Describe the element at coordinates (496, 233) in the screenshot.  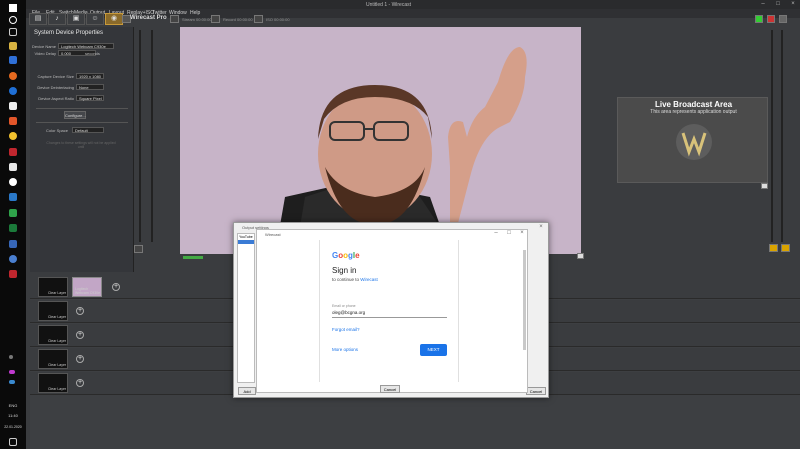
I see `signin-minimize-button: –` at that location.